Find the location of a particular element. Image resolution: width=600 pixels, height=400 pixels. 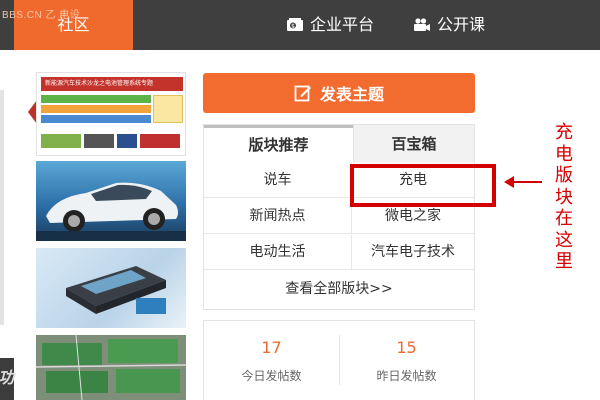

charging-board-highlight-box is located at coordinates (423, 185).